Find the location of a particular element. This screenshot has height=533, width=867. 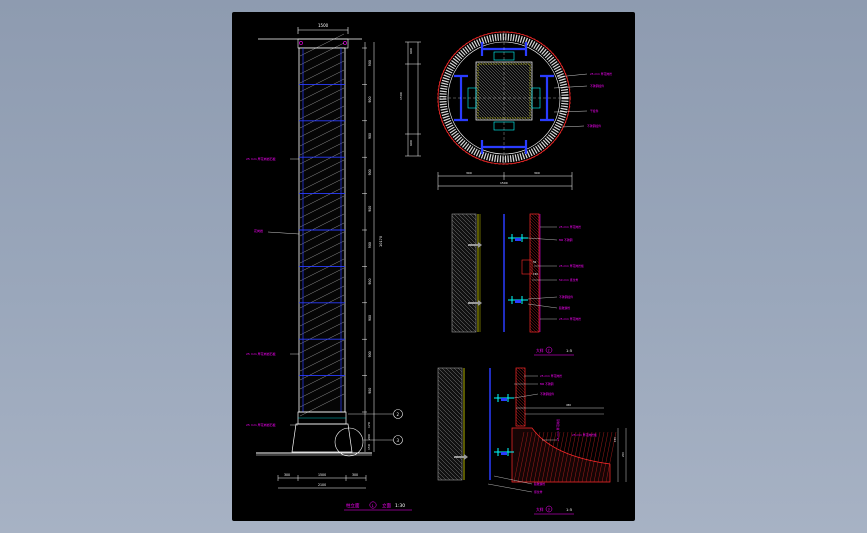

d3-dim-1: 450 is located at coordinates (568, 405).